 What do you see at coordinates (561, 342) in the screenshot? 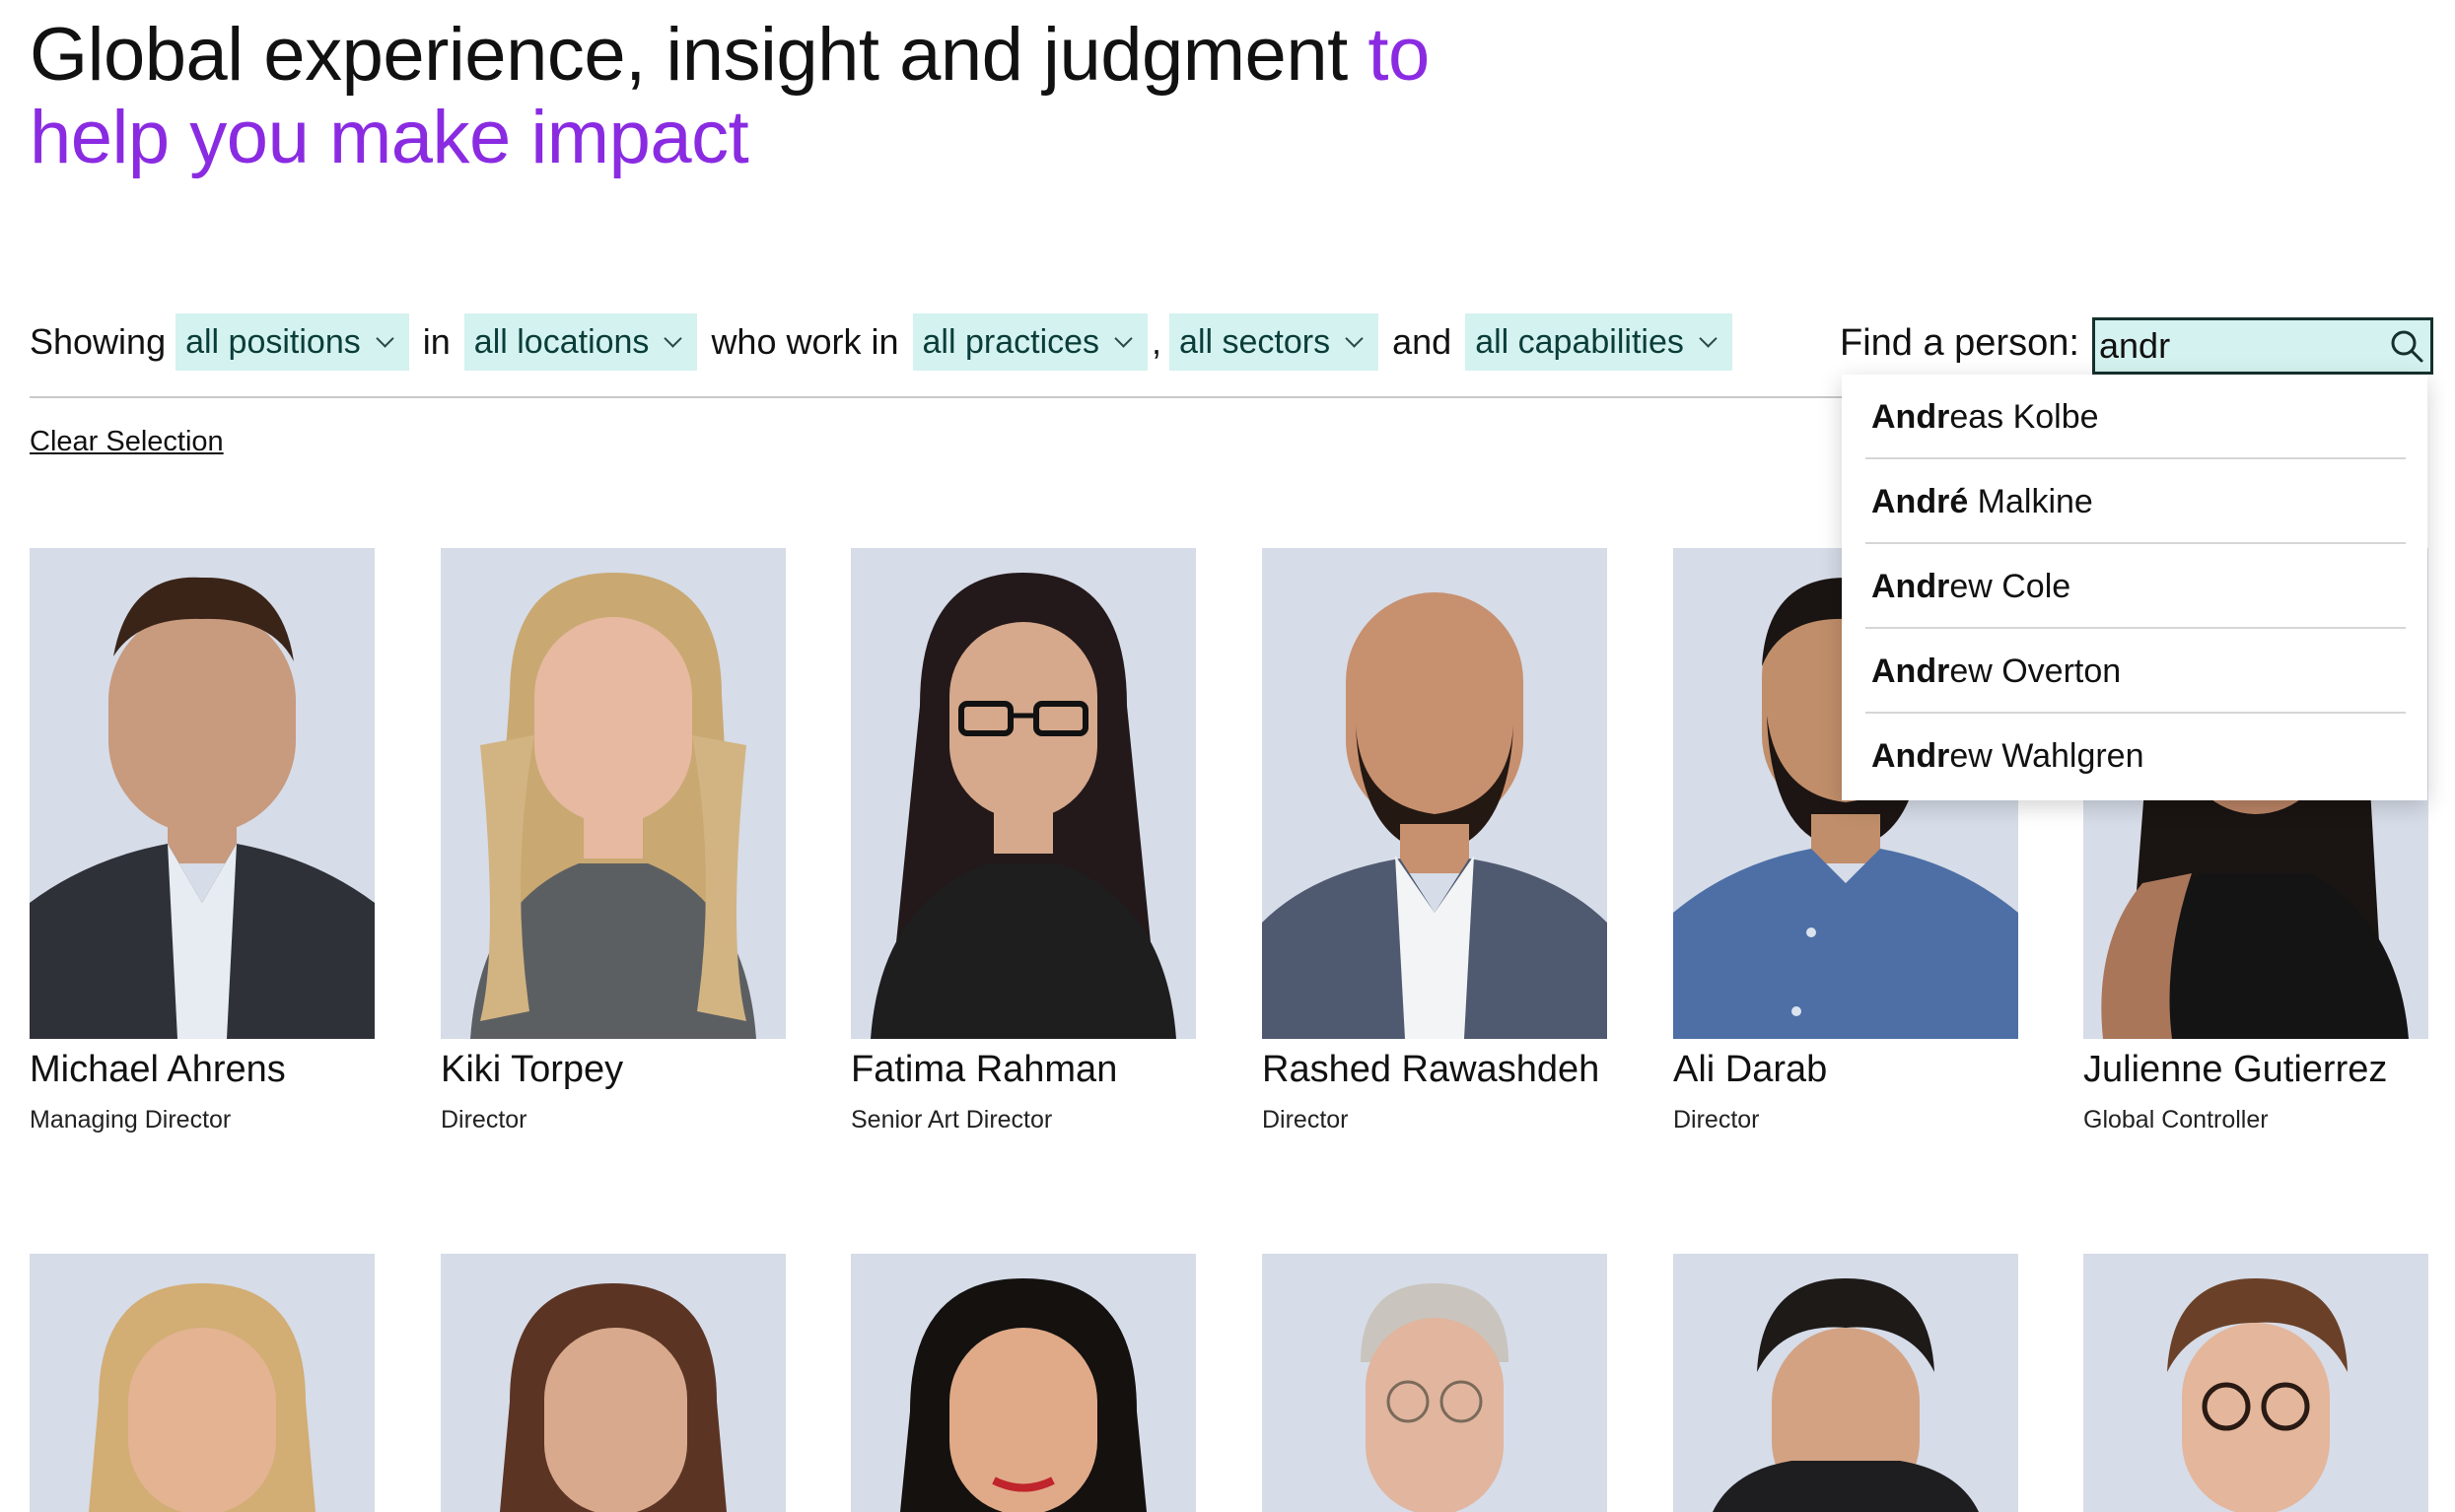
I see `locations-filter-label: all locations` at bounding box center [561, 342].